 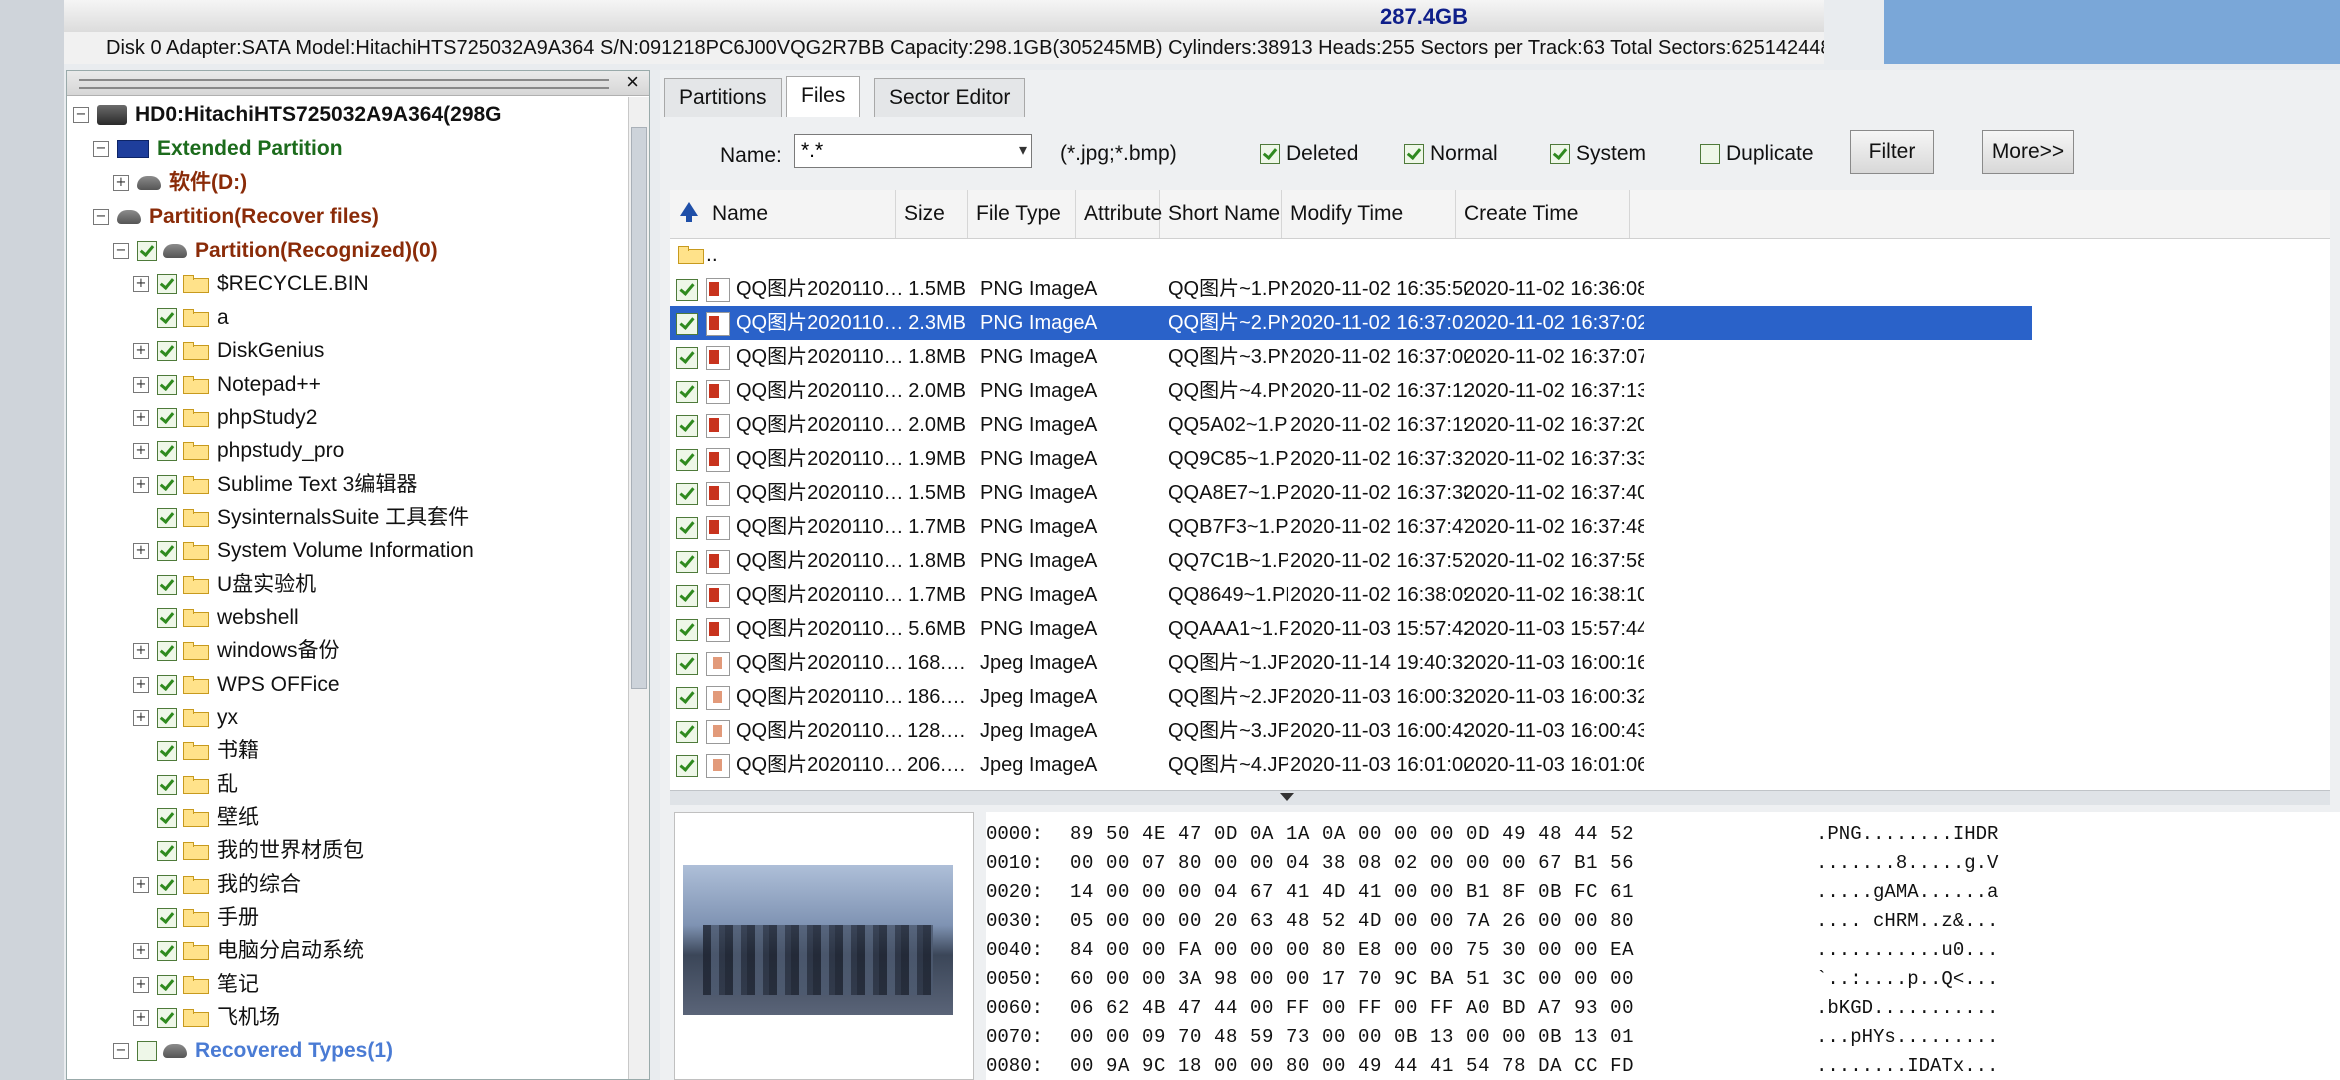 What do you see at coordinates (639, 408) in the screenshot?
I see `scrollbar-thumb` at bounding box center [639, 408].